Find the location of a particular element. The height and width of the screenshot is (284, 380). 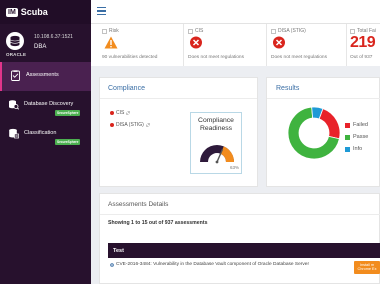

menu-toggle-icon is located at coordinates (101, 11).